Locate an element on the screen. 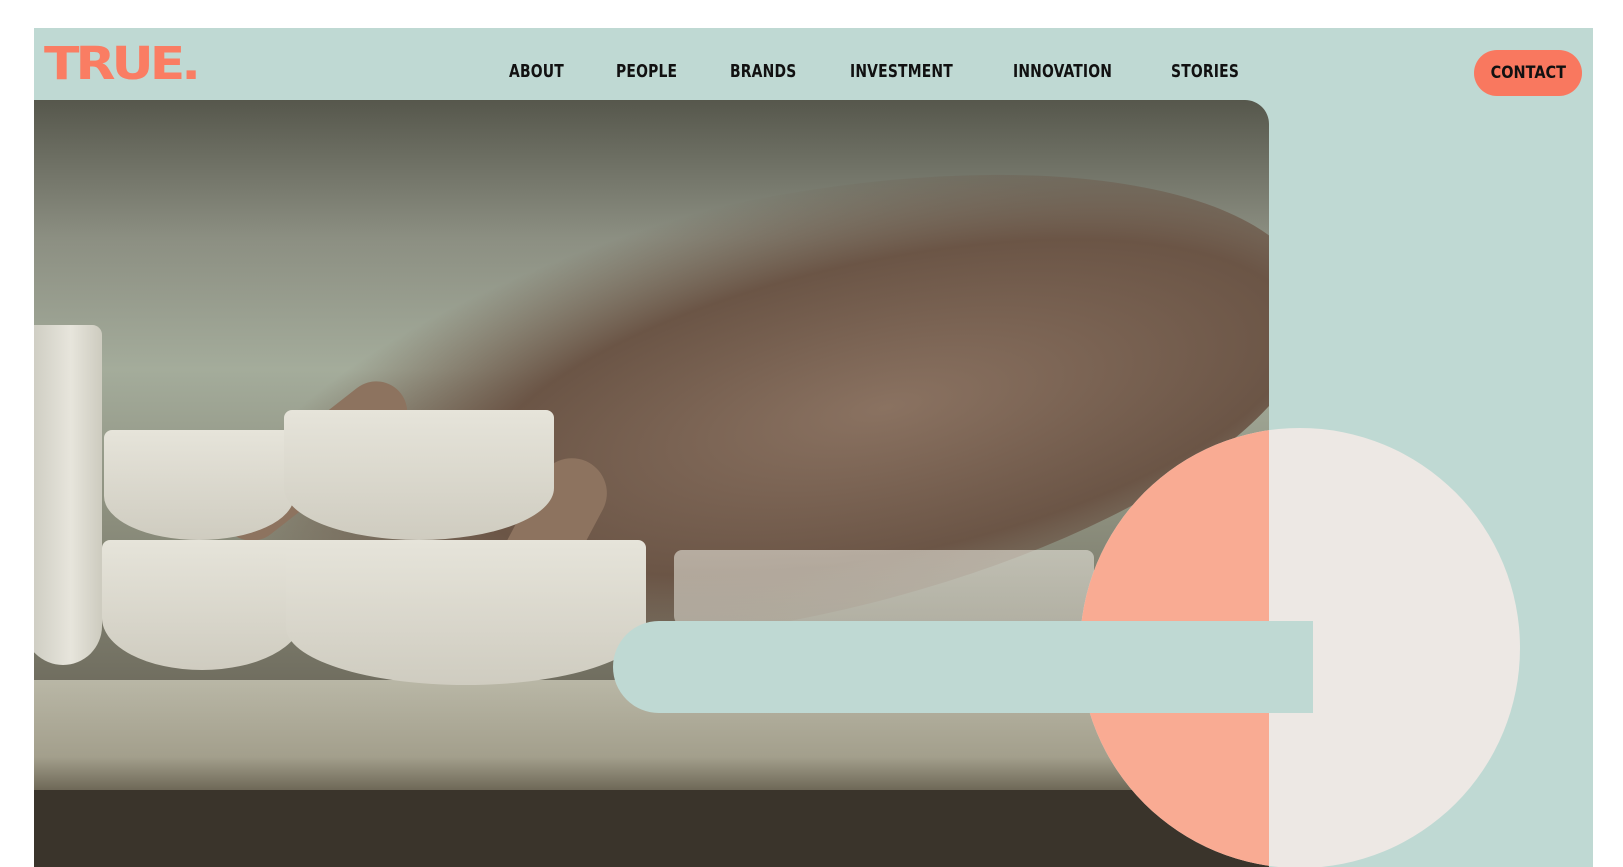 This screenshot has width=1623, height=867. nav-item-brands: BRANDS is located at coordinates (763, 71).